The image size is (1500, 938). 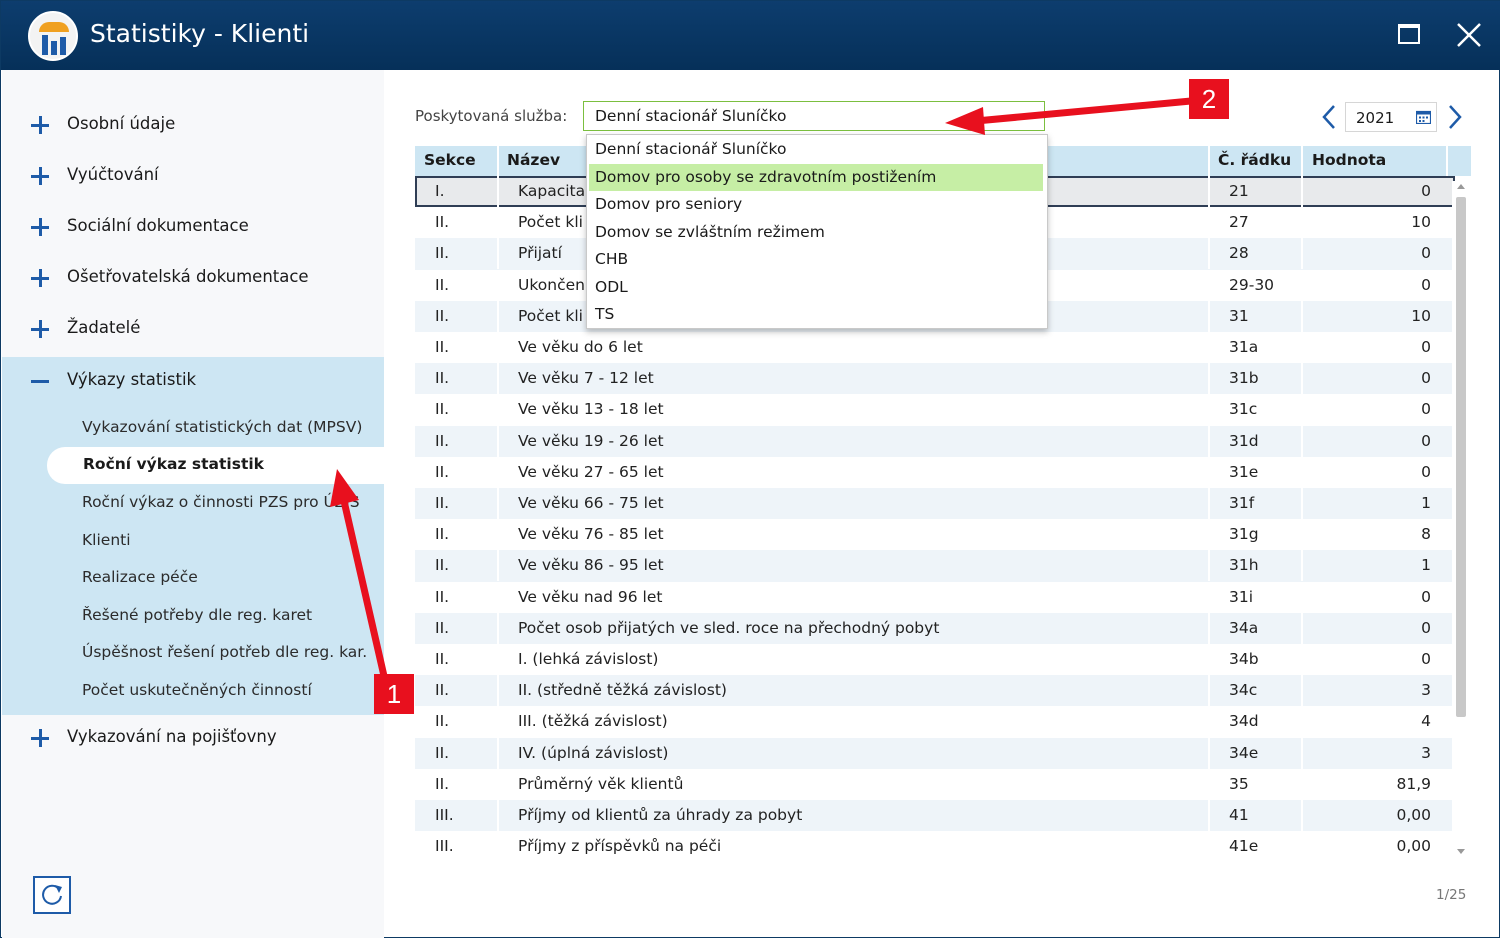 What do you see at coordinates (935, 379) in the screenshot?
I see `table-row: II. Ve věku 7 - 12 let 31b 0` at bounding box center [935, 379].